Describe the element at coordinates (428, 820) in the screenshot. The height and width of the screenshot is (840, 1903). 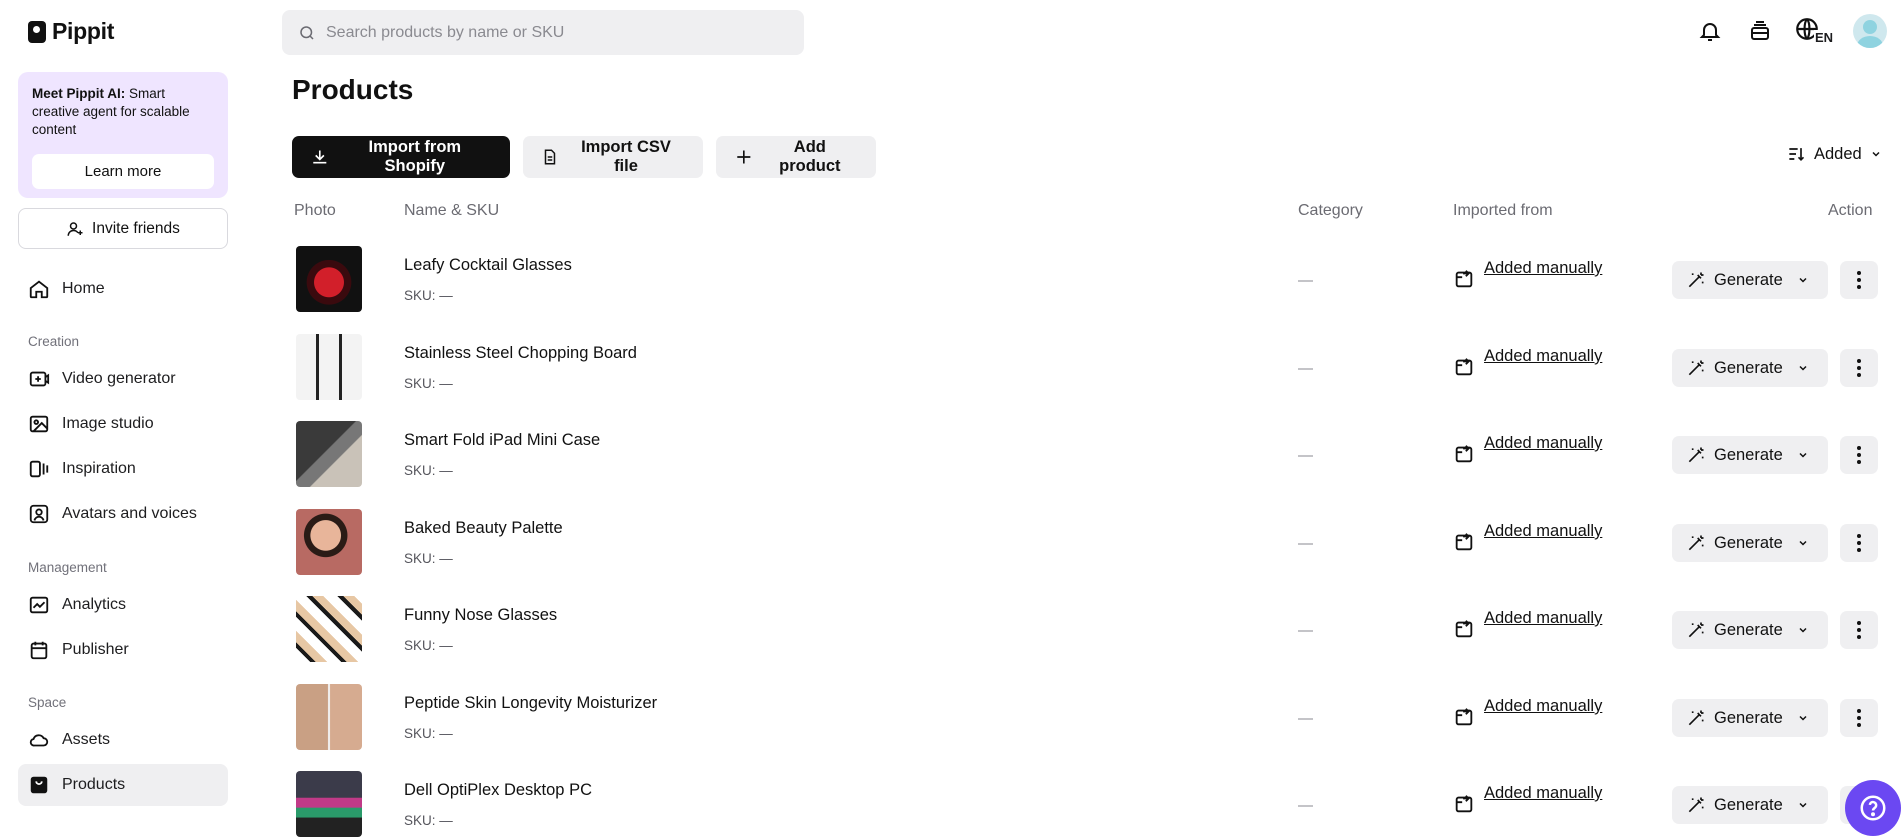
I see `product-sku: SKU: —` at that location.